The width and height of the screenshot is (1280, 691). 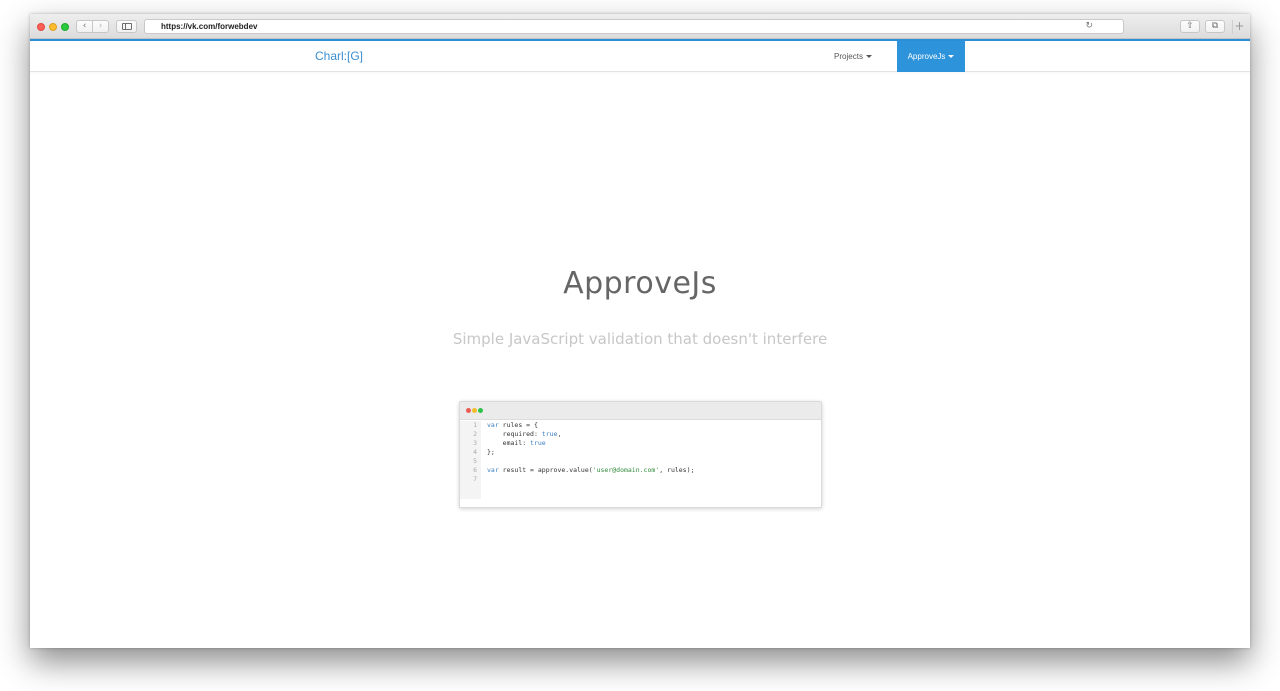 I want to click on code-text: required: true,, so click(x=524, y=434).